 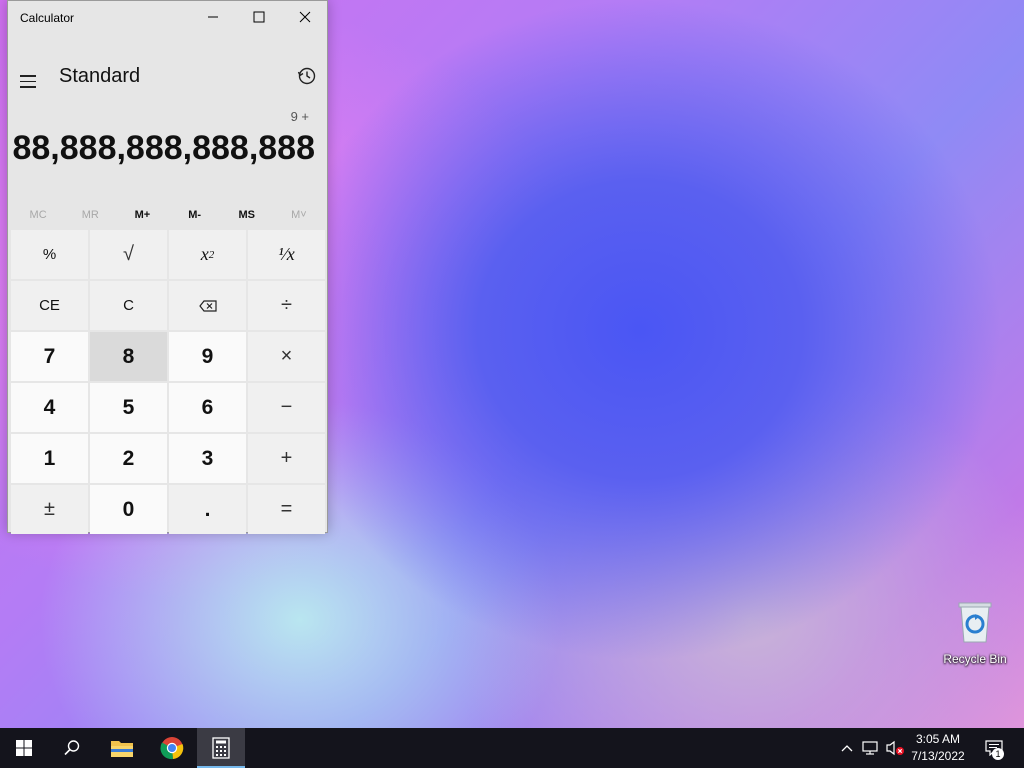 I want to click on memory-add-button: M+, so click(x=142, y=215).